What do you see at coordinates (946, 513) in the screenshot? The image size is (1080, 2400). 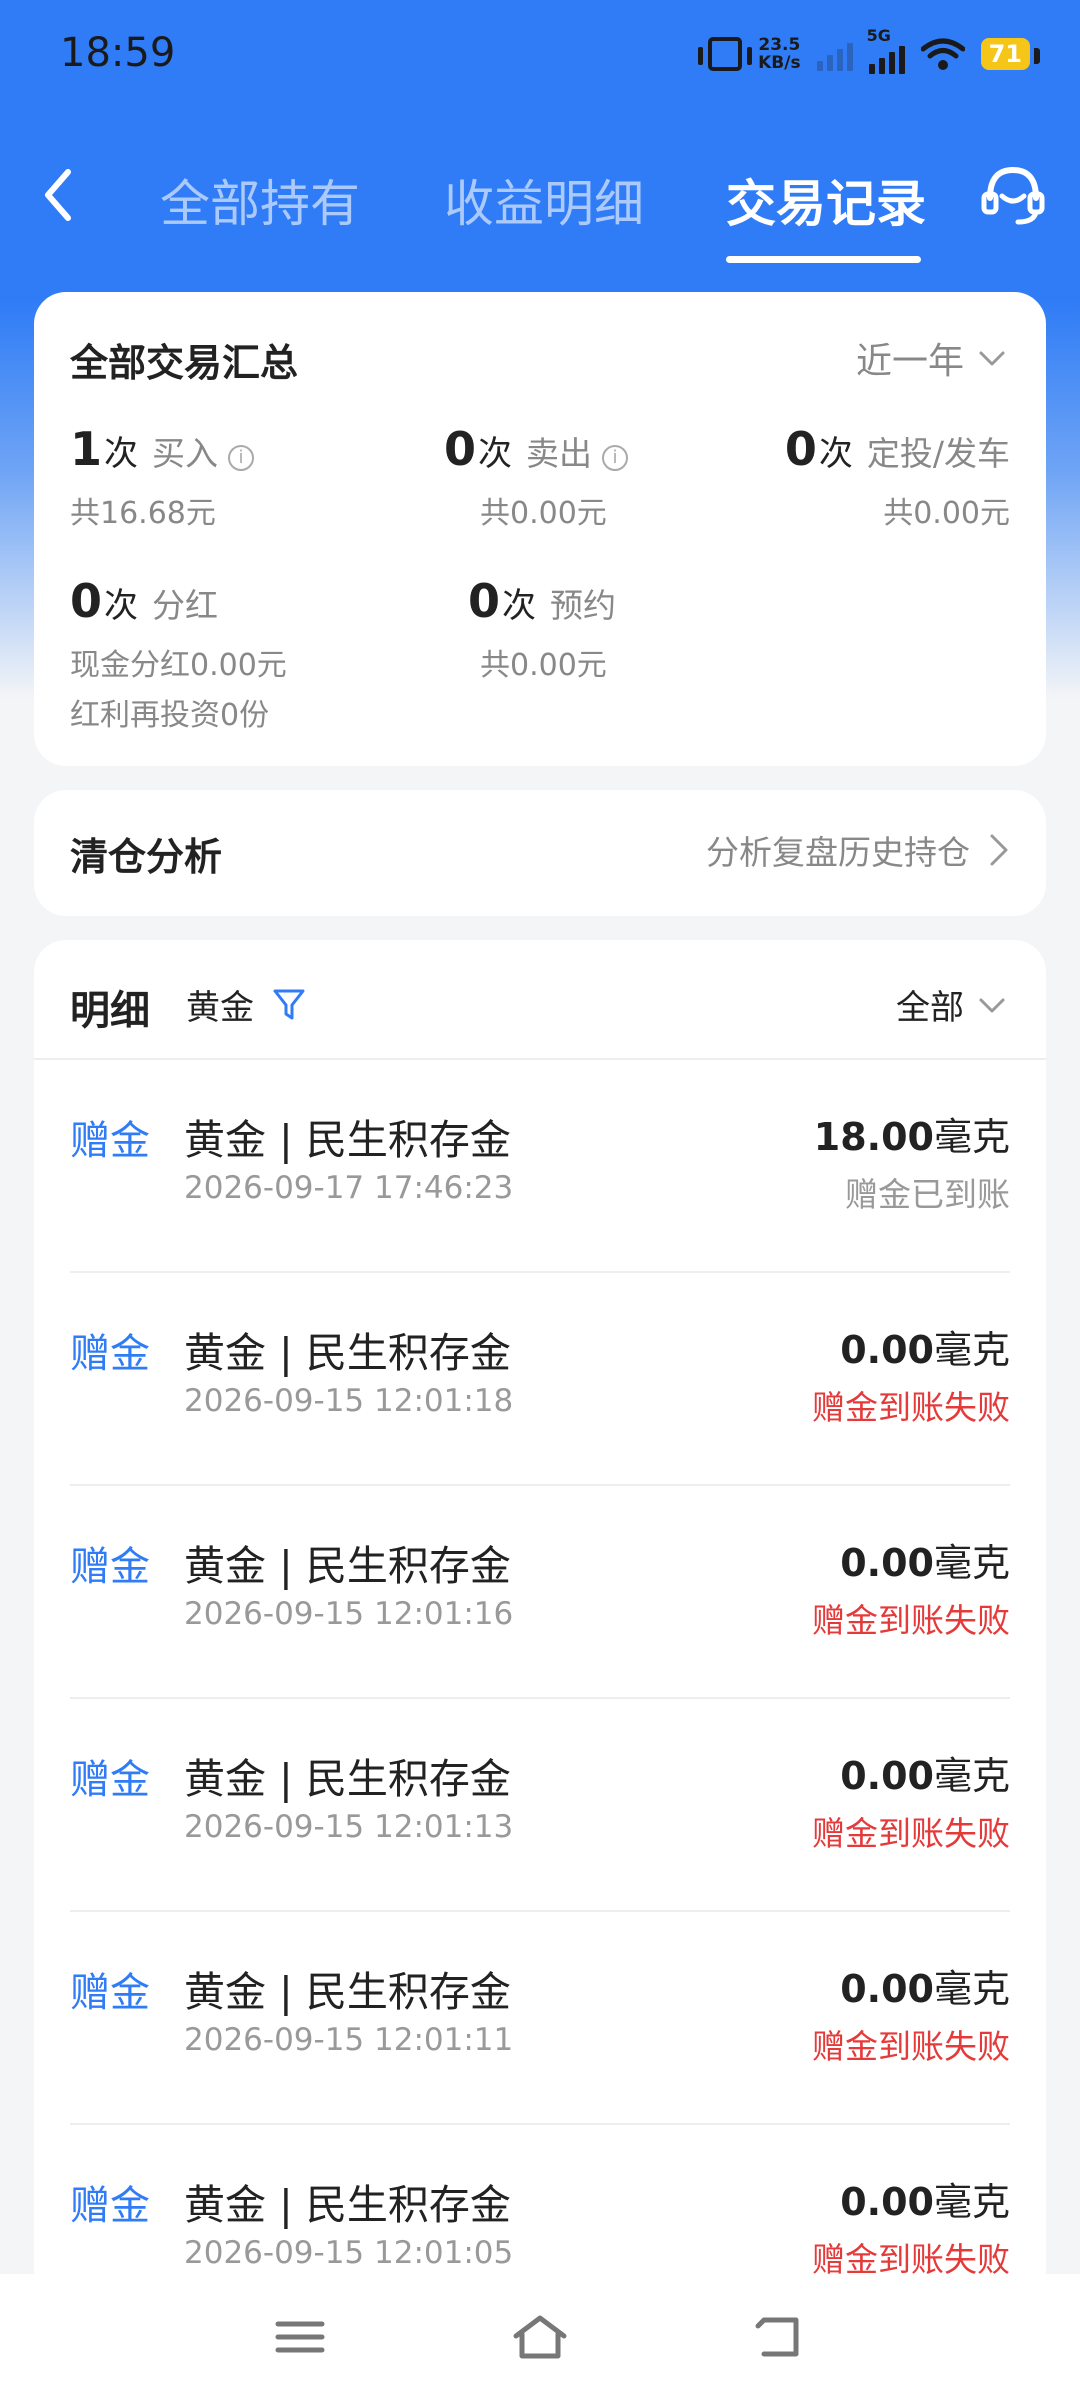 I see `stat-auto-sub: 共0.00元` at bounding box center [946, 513].